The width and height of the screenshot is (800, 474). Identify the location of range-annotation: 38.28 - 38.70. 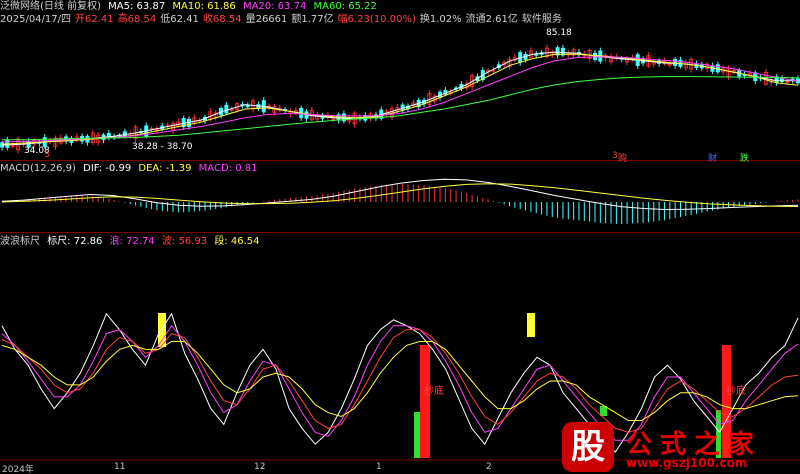
(162, 147).